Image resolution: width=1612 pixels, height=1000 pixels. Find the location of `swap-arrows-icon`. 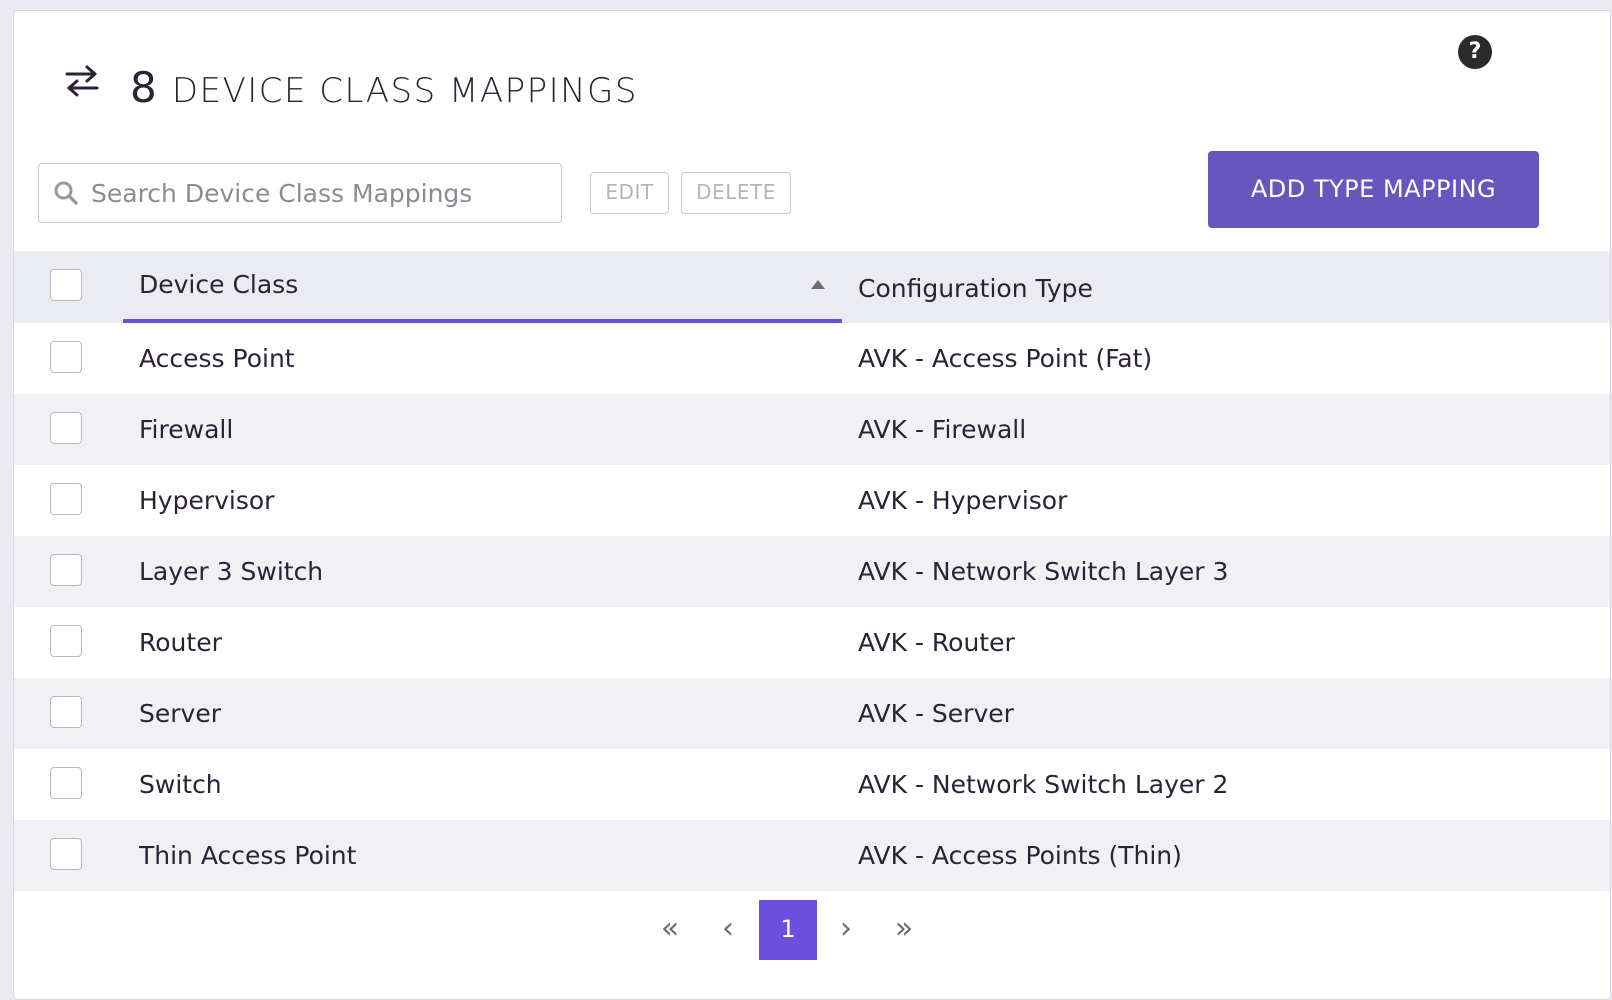

swap-arrows-icon is located at coordinates (82, 81).